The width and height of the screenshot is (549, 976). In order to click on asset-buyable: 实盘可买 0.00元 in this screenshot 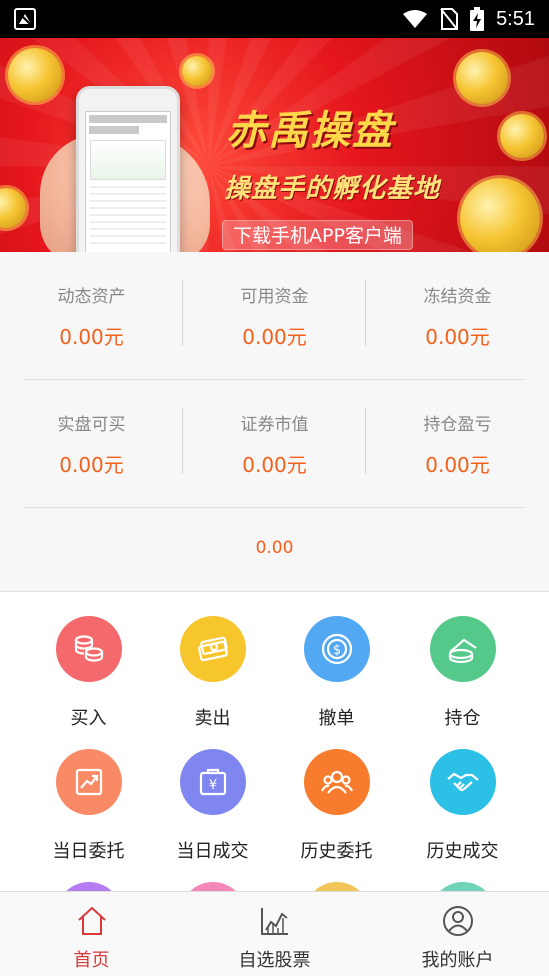, I will do `click(91, 430)`.